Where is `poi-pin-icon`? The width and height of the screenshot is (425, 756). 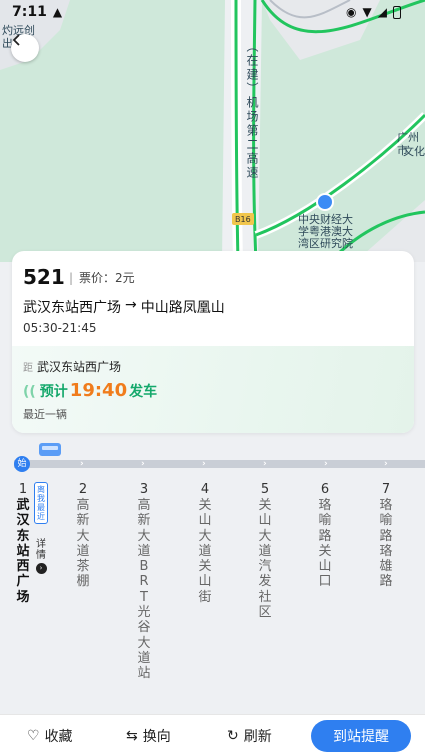
poi-pin-icon is located at coordinates (325, 202).